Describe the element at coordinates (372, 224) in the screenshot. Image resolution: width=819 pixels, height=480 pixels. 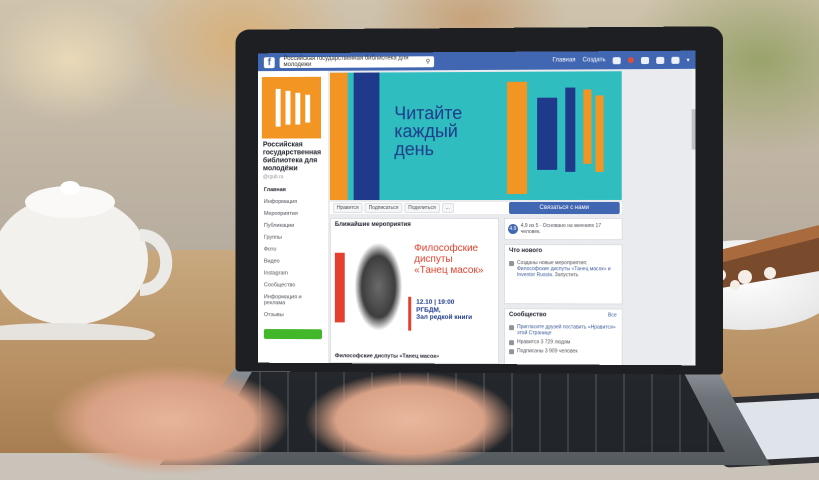
I see `events-heading: Ближайшие мероприятия` at that location.